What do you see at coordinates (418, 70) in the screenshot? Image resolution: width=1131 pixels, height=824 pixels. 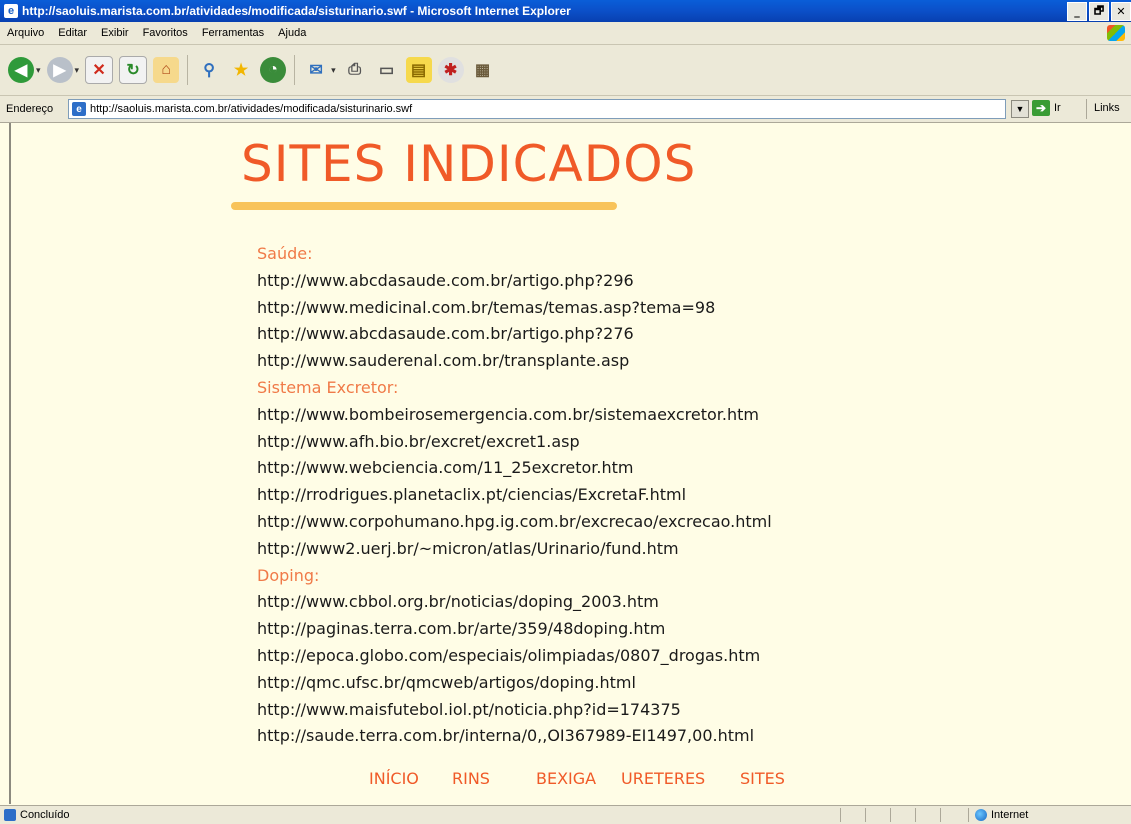 I see `notes-icon: ▤` at bounding box center [418, 70].